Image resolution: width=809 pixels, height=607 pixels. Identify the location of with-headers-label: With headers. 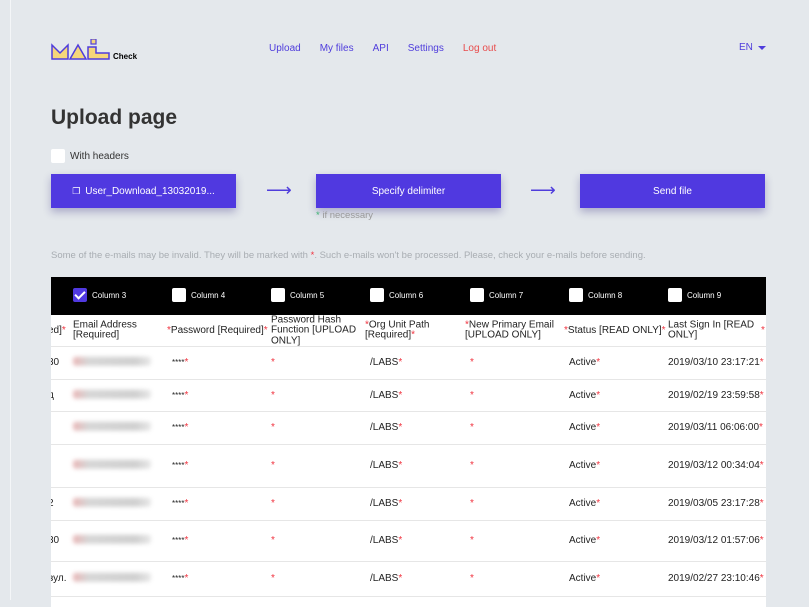
(99, 156).